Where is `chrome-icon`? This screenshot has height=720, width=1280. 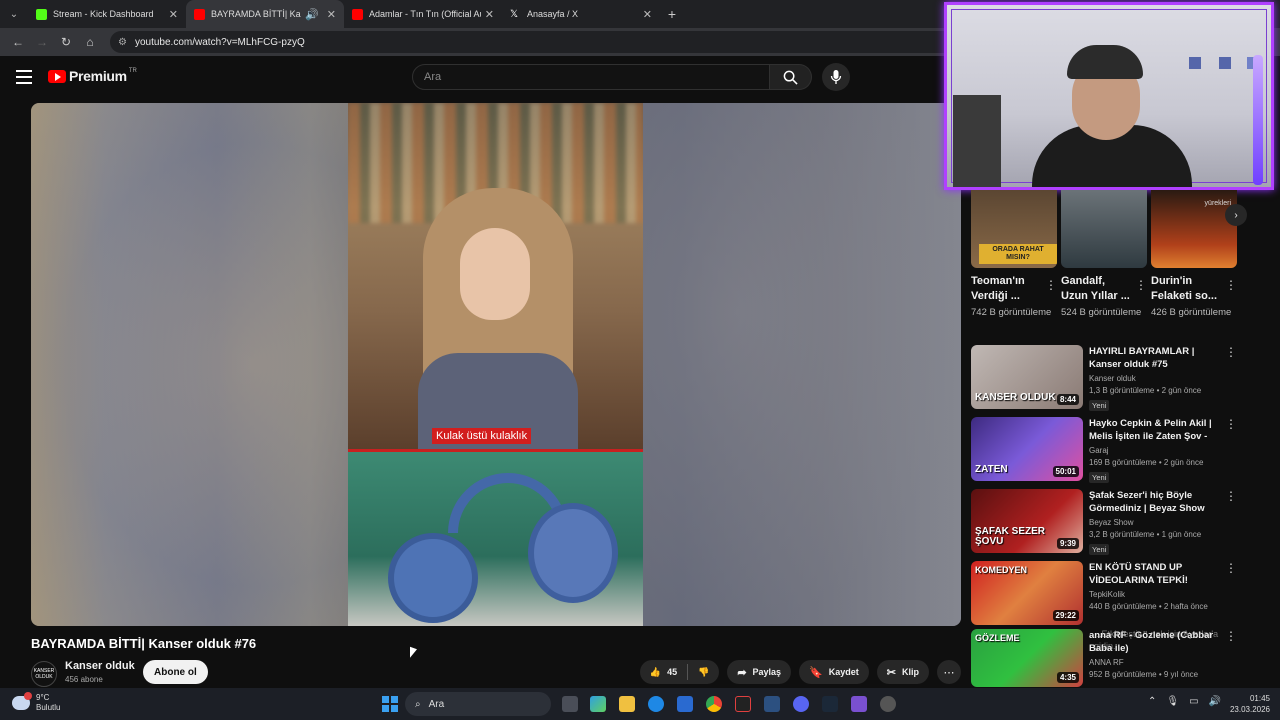 chrome-icon is located at coordinates (714, 704).